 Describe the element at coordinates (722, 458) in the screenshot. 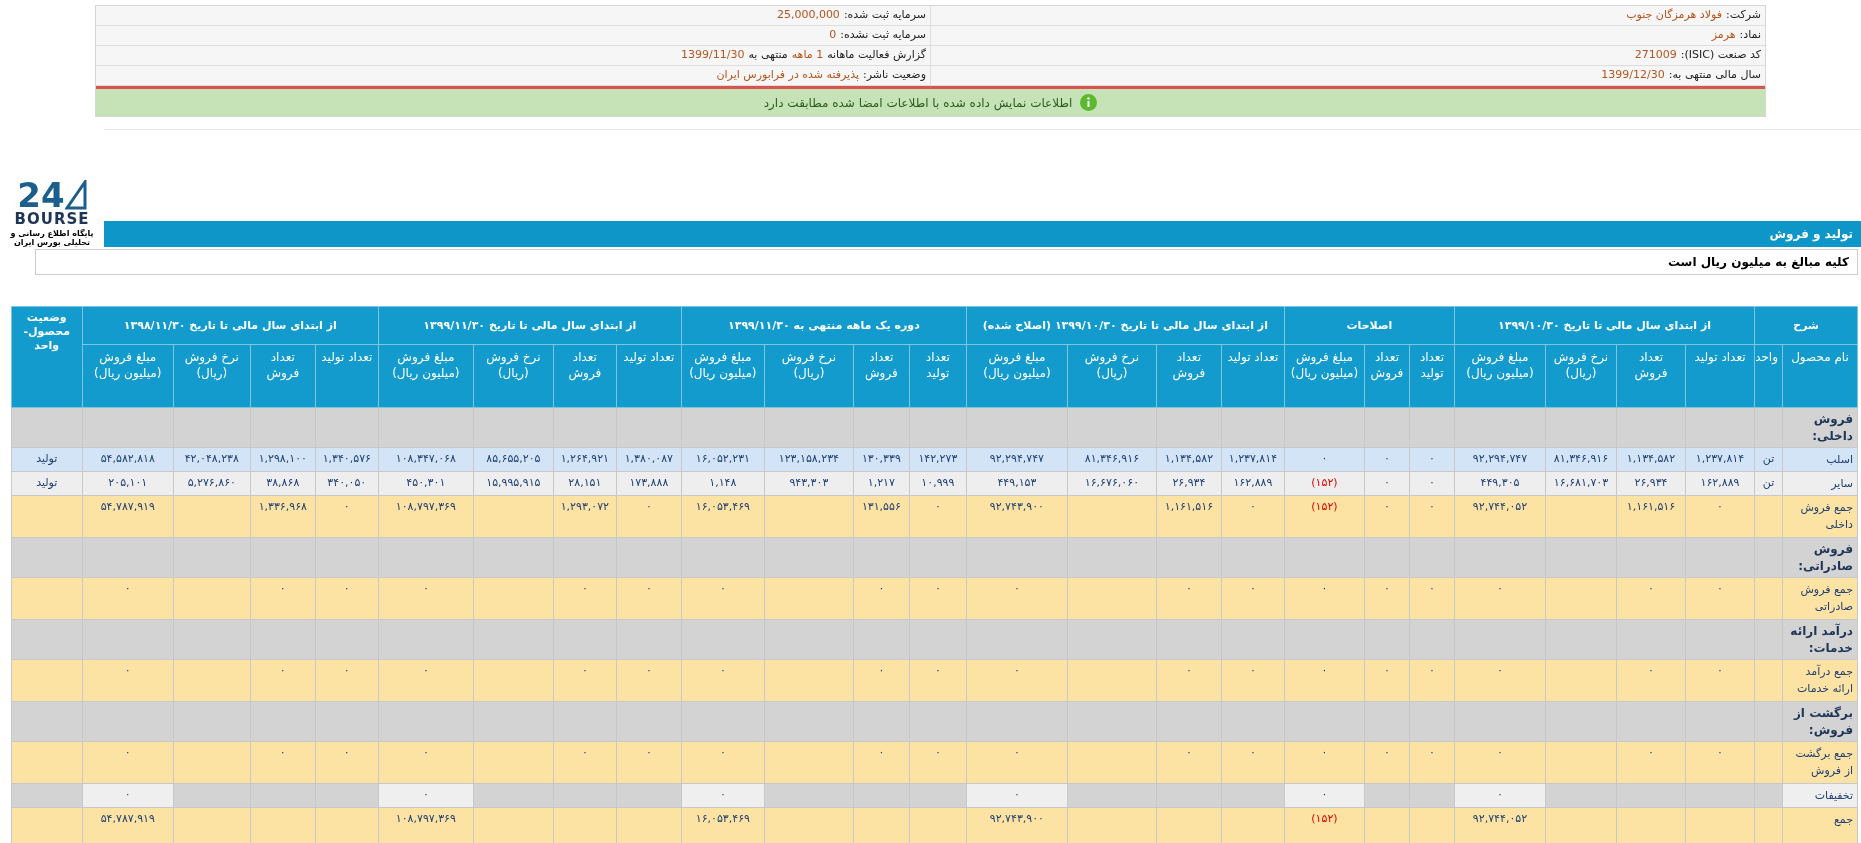

I see `table-cell: ۱۶,۰۵۲,۲۳۱` at that location.